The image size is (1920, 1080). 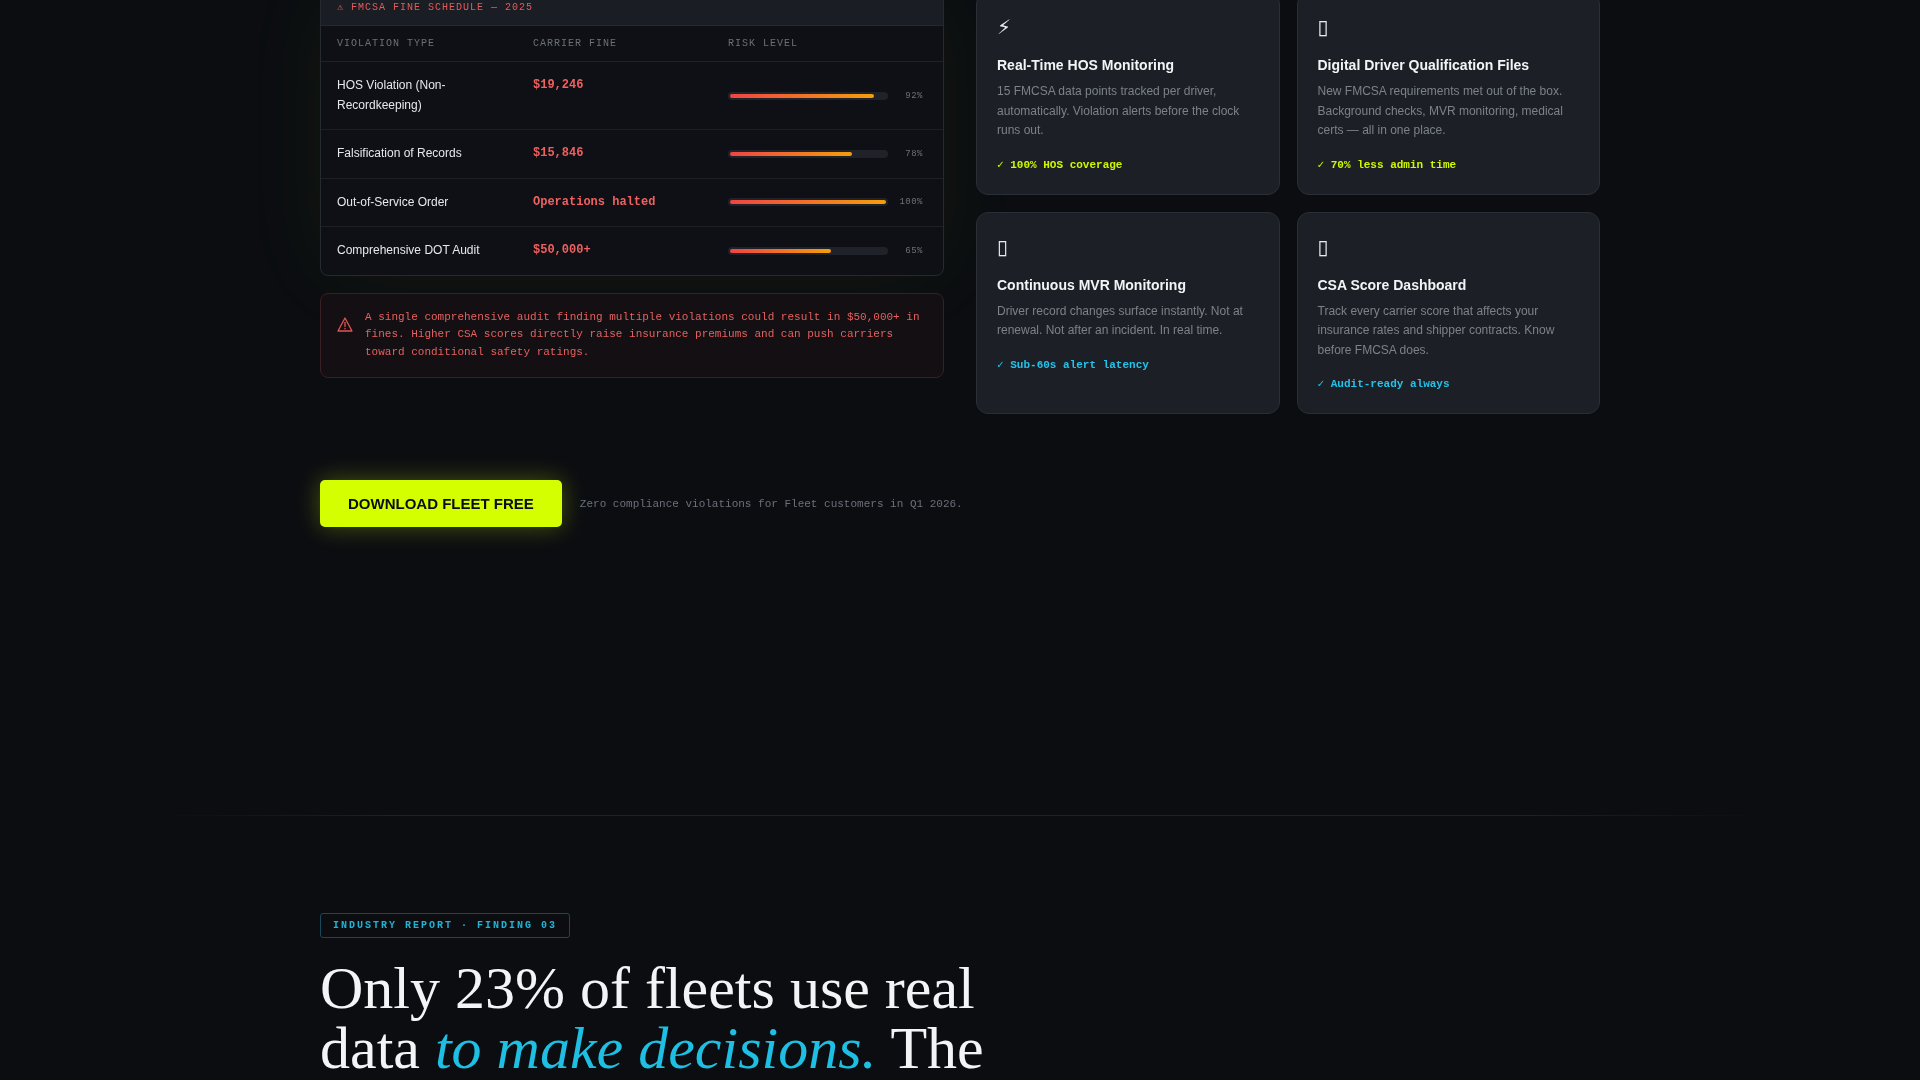 What do you see at coordinates (1004, 27) in the screenshot?
I see `lightning-icon: ⚡` at bounding box center [1004, 27].